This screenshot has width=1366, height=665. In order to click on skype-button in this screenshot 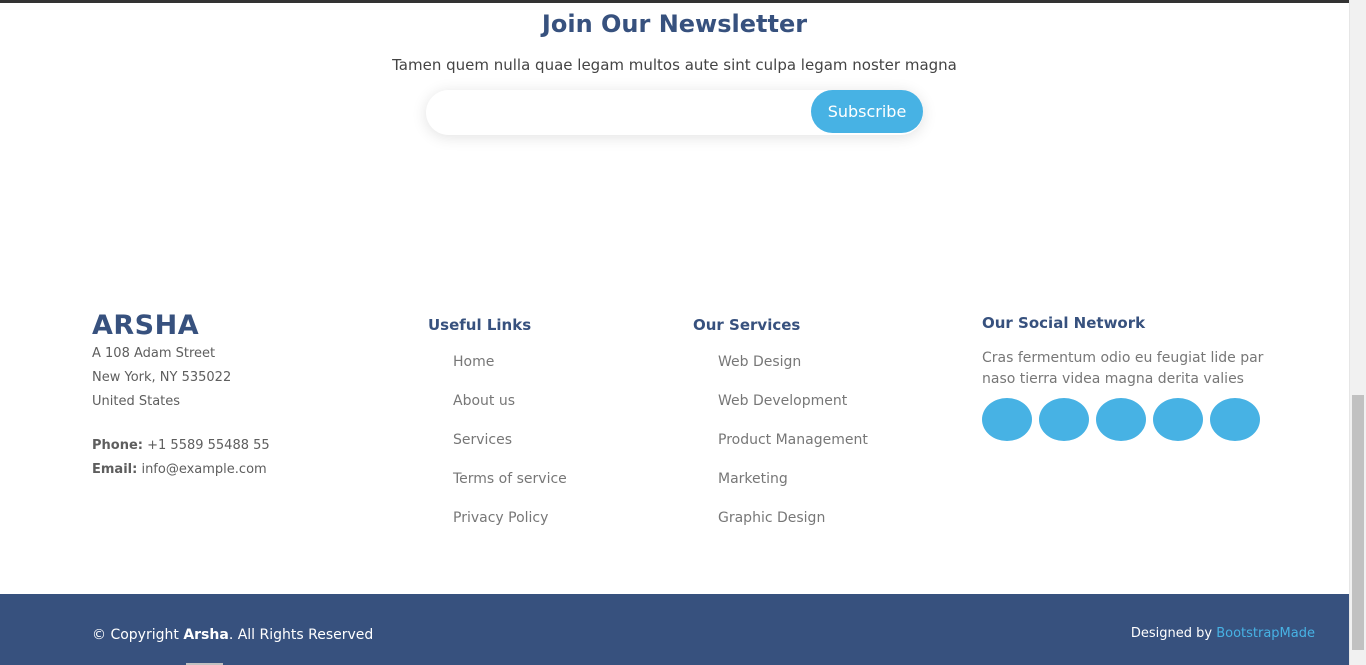, I will do `click(1178, 419)`.